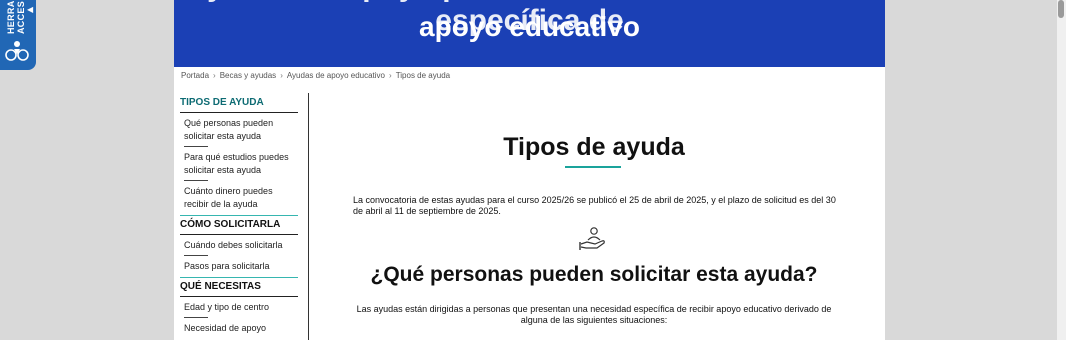  I want to click on scrollbar-thumb, so click(1061, 9).